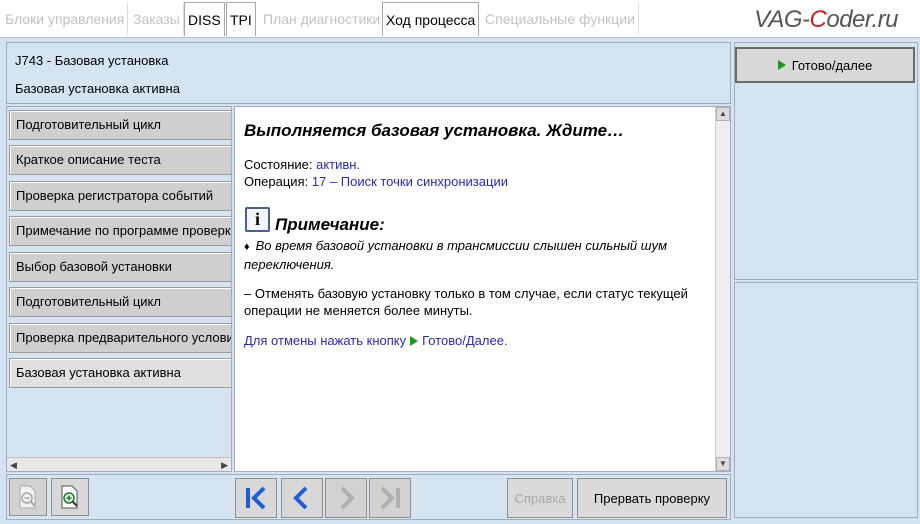  What do you see at coordinates (119, 464) in the screenshot?
I see `step-list-hscrollbar: ◀ ▶` at bounding box center [119, 464].